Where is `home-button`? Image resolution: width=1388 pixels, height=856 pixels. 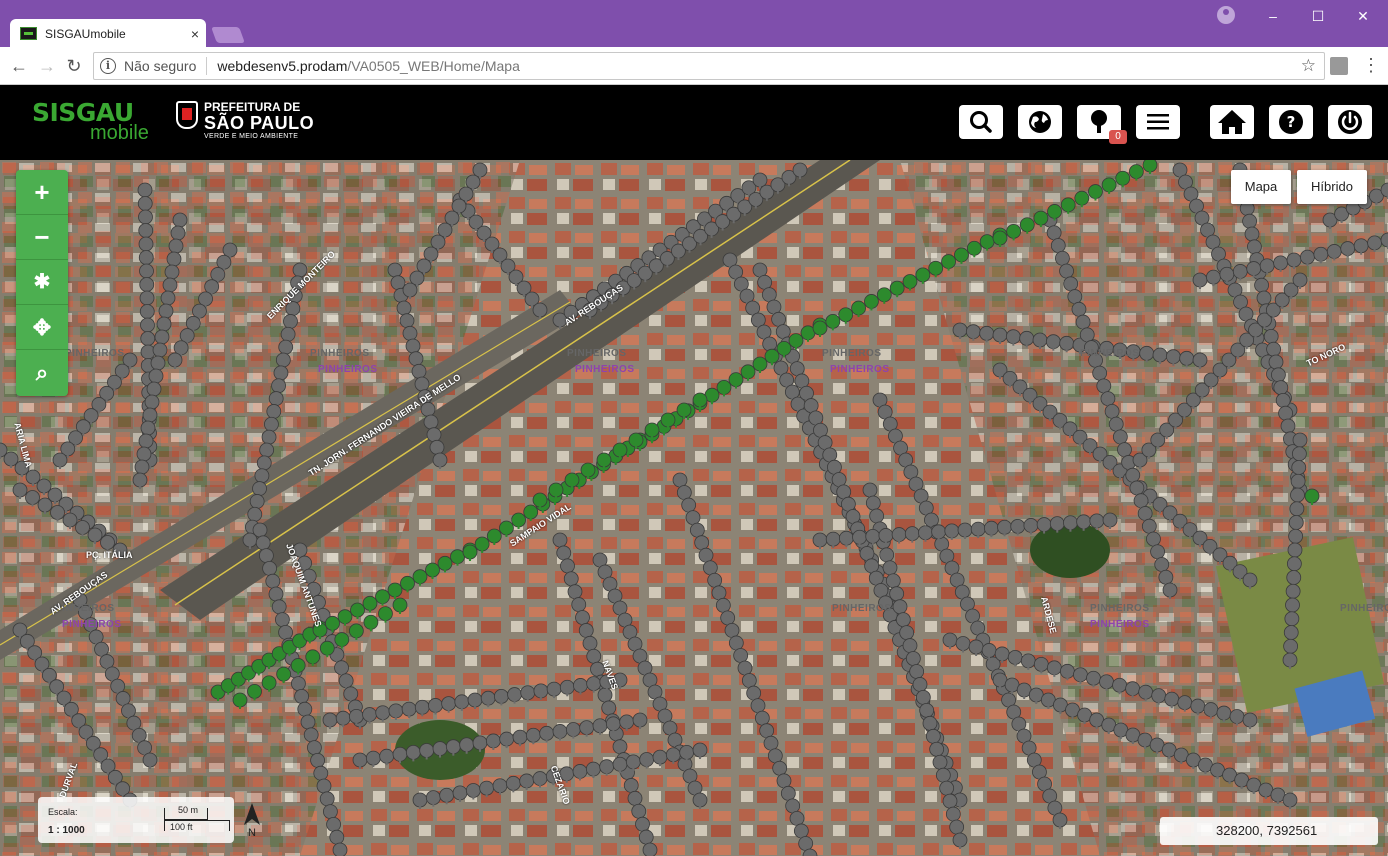
home-button is located at coordinates (1232, 122).